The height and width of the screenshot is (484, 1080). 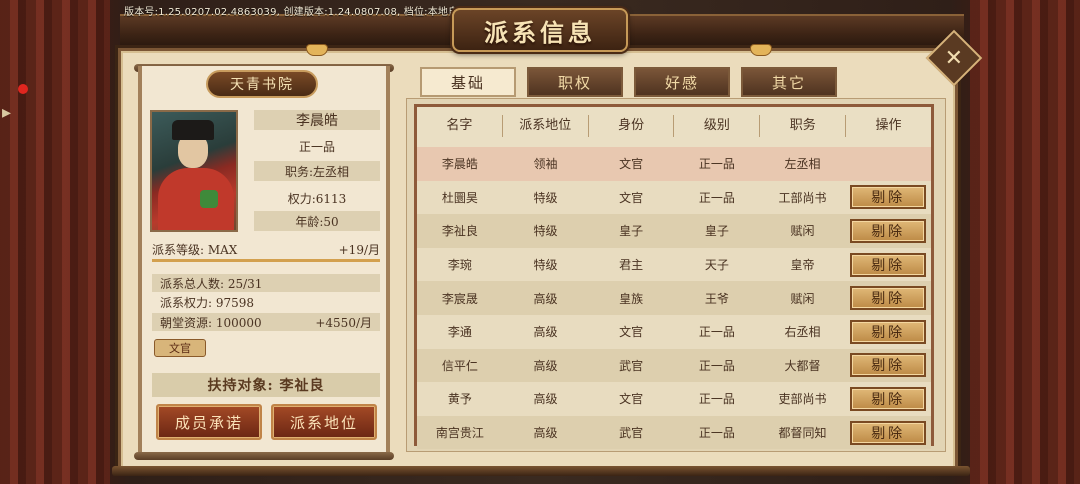 I want to click on leader-power: 权力:6113, so click(x=317, y=199).